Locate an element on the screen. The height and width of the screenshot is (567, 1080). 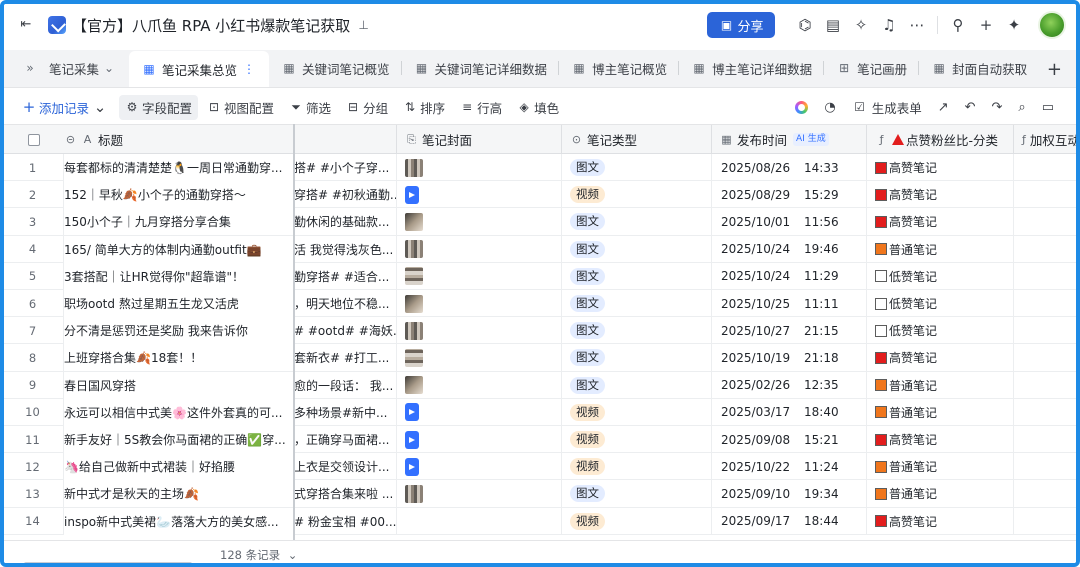
column-header-cover: ⎘ 笔记封面 is located at coordinates (479, 139).